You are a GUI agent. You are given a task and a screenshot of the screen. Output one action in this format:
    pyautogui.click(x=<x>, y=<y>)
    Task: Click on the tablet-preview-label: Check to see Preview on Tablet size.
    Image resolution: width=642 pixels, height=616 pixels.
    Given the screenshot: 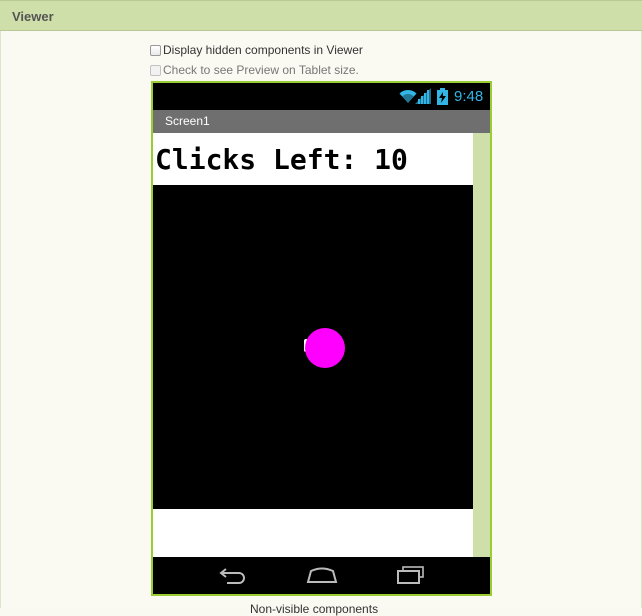 What is the action you would take?
    pyautogui.click(x=261, y=70)
    